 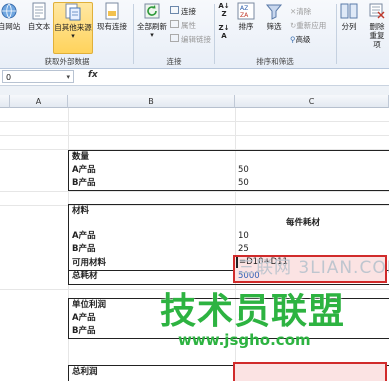 What do you see at coordinates (183, 11) in the screenshot?
I see `connections-link: 连接` at bounding box center [183, 11].